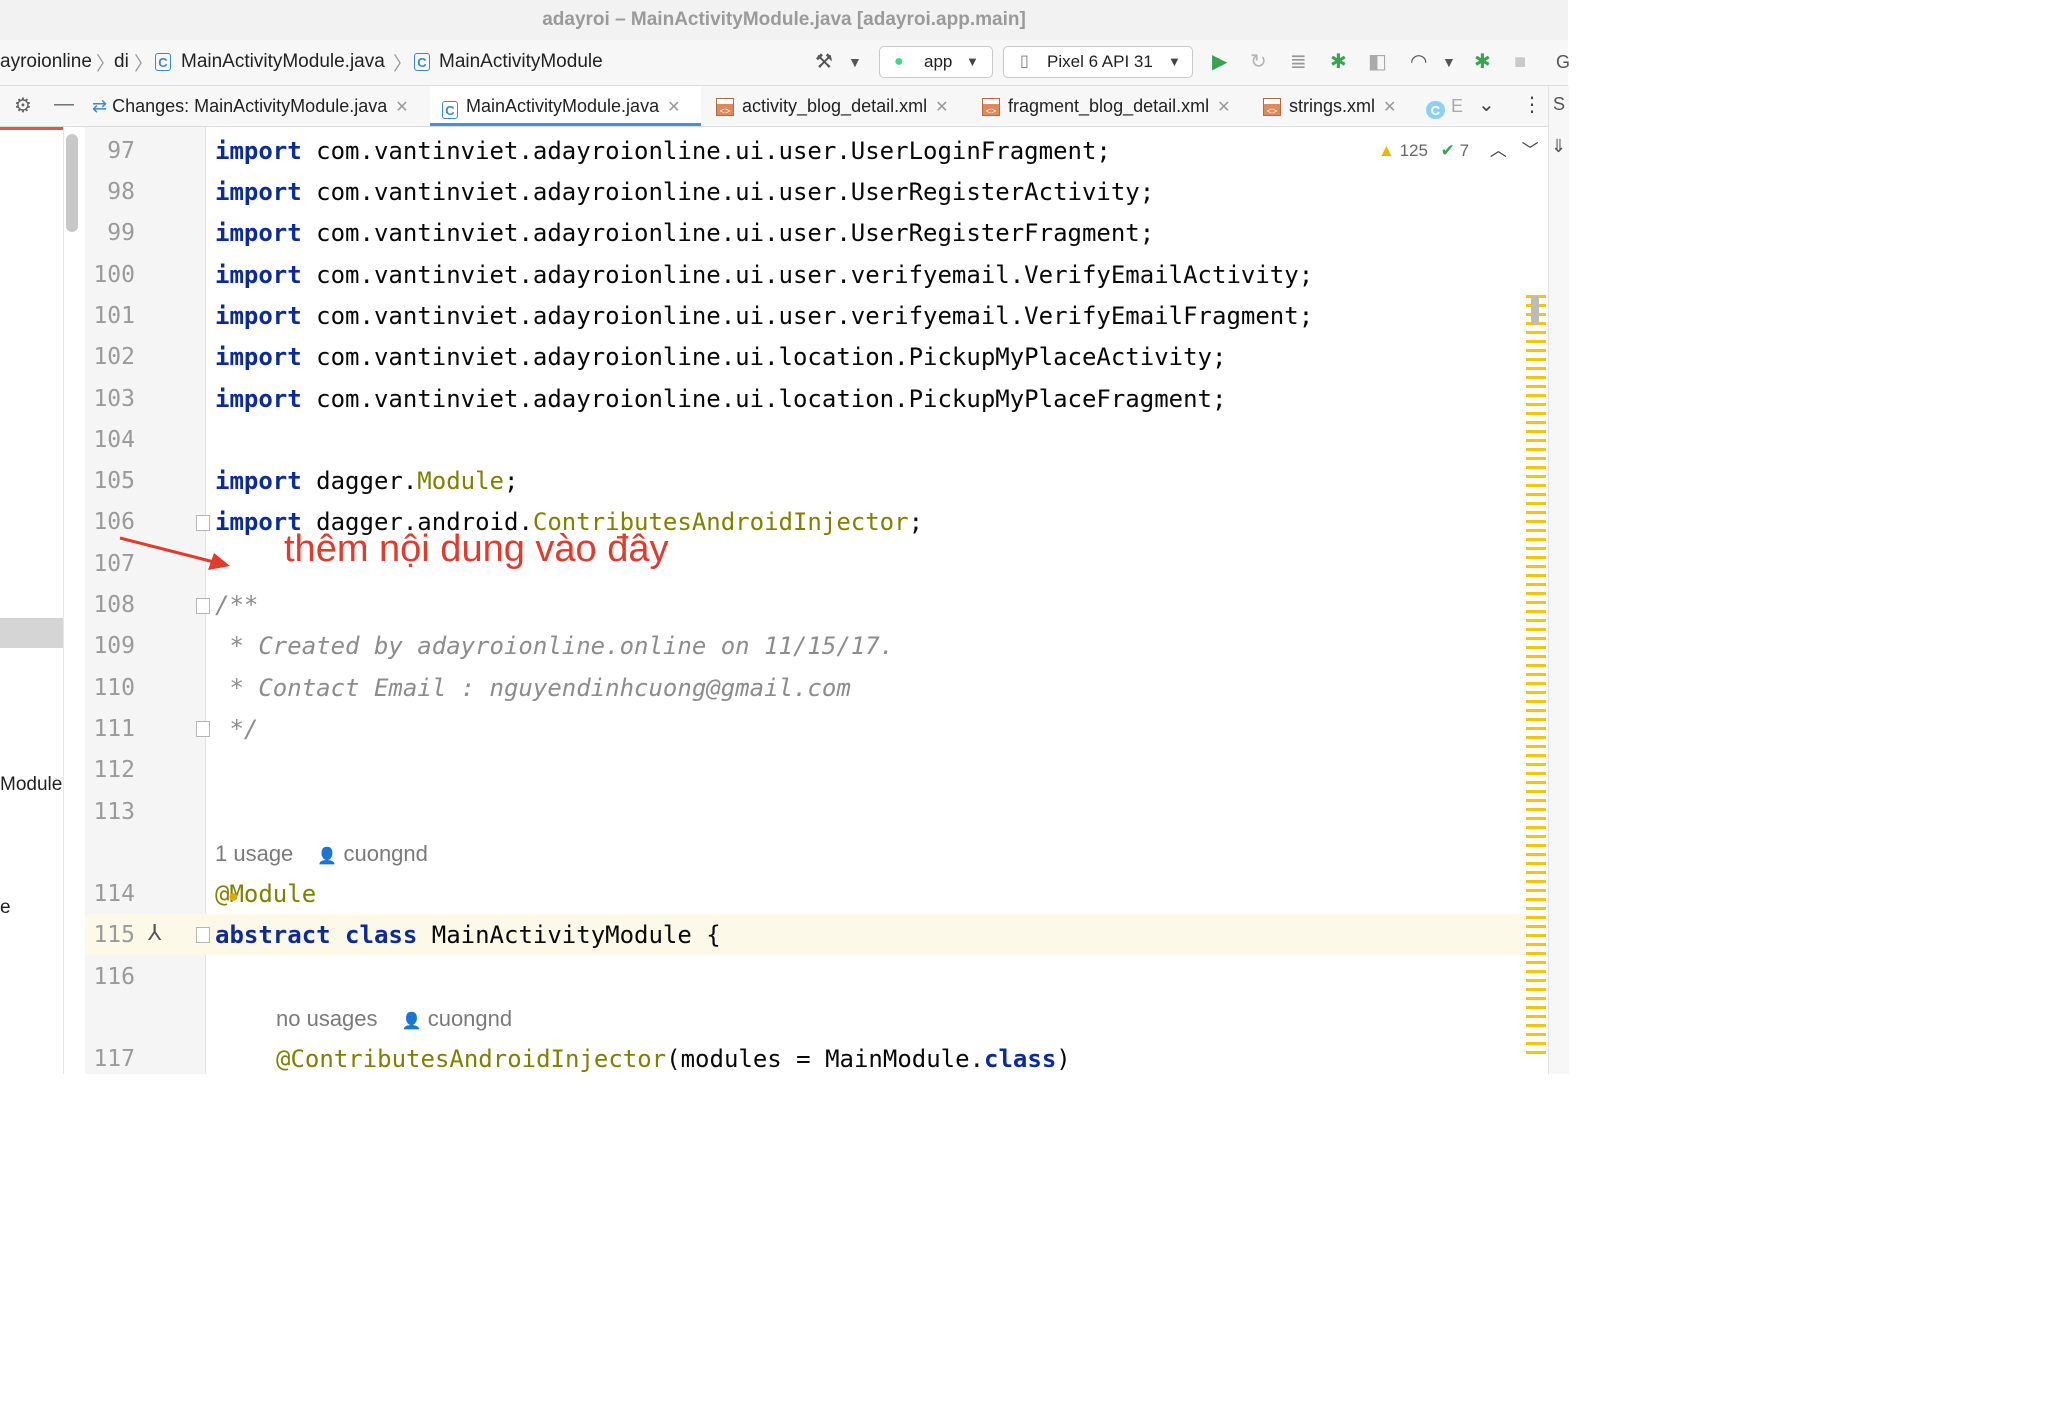  I want to click on checkmark-icon: ✔, so click(1447, 150).